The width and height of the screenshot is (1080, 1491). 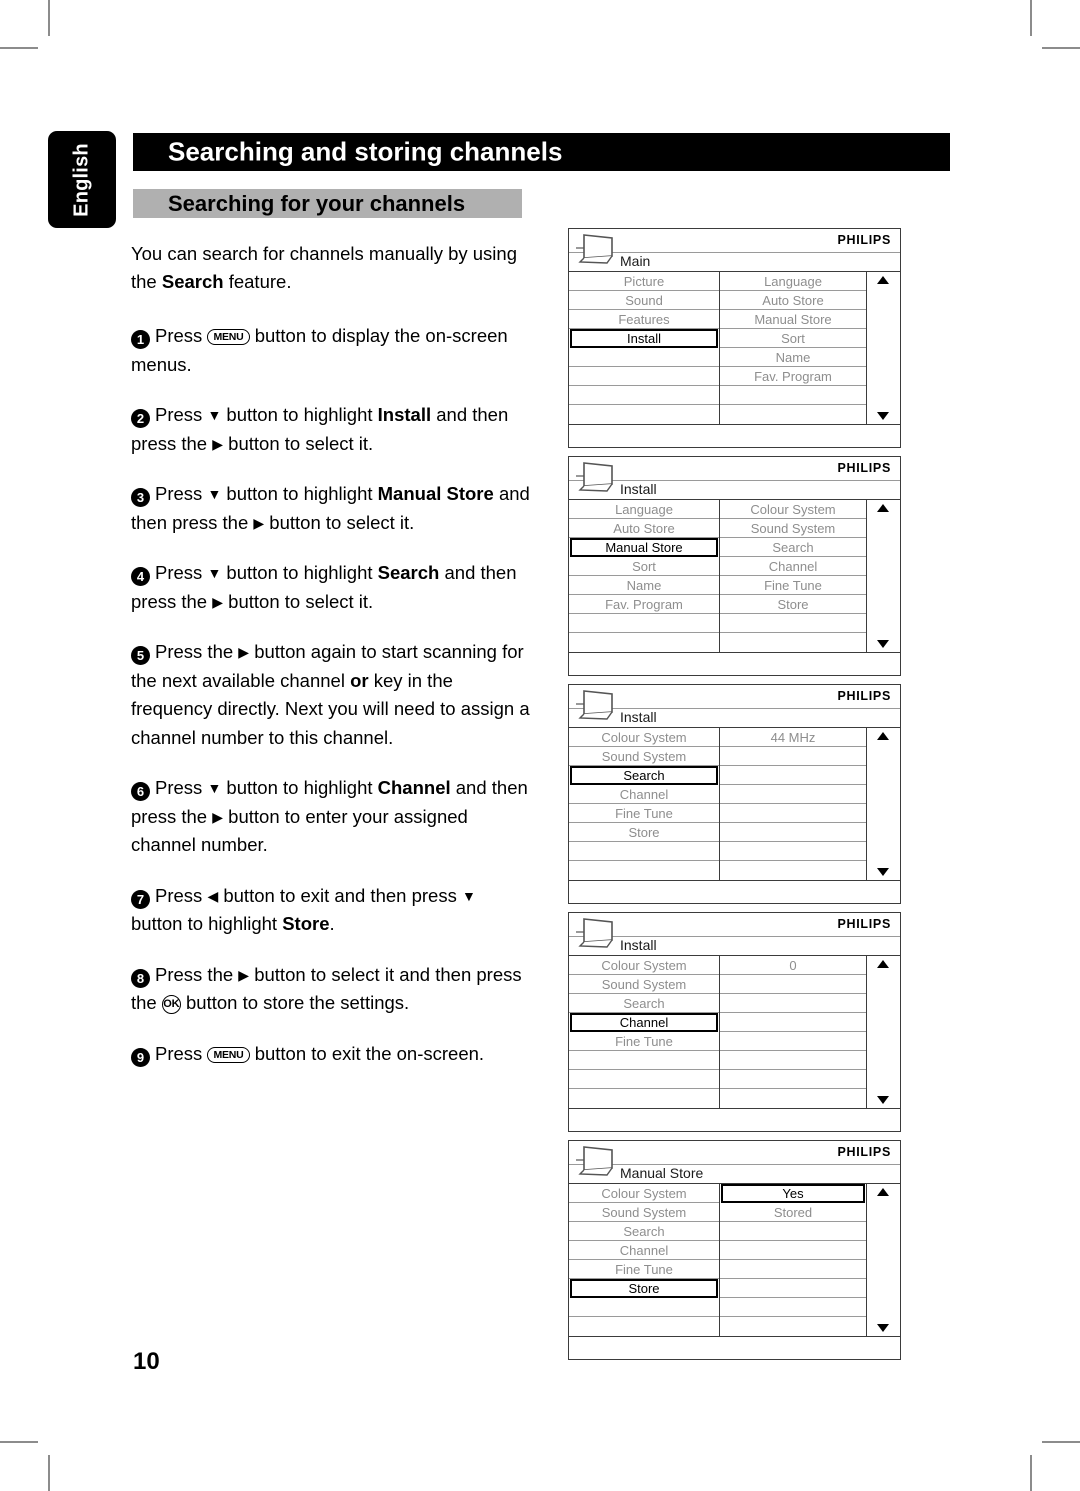 What do you see at coordinates (19, 48) in the screenshot?
I see `crop-mark-top-left-horizontal` at bounding box center [19, 48].